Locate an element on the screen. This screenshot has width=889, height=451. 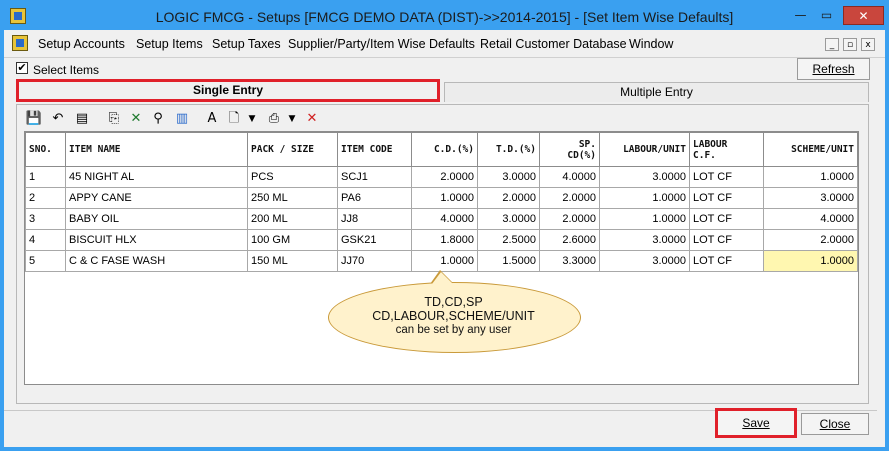
table-cell: 5 is located at coordinates (45, 261).